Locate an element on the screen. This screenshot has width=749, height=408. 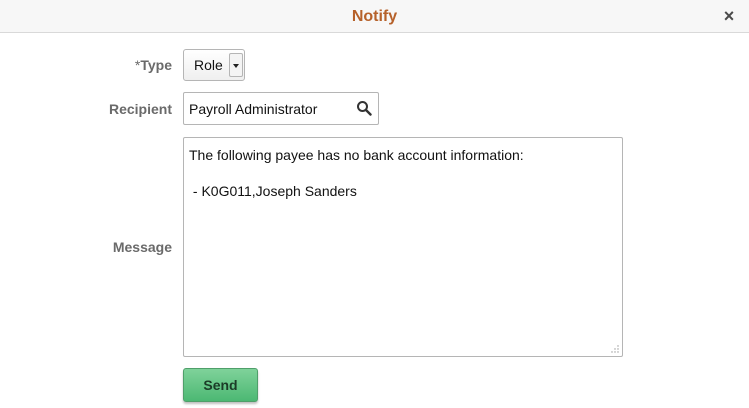
recipient-label: Recipient is located at coordinates (140, 109).